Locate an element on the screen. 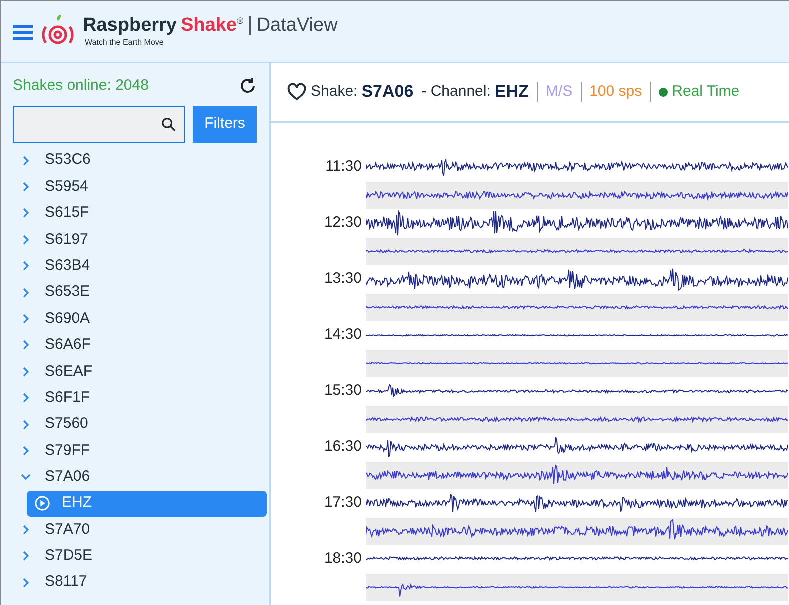  station-item: S5954 is located at coordinates (135, 187).